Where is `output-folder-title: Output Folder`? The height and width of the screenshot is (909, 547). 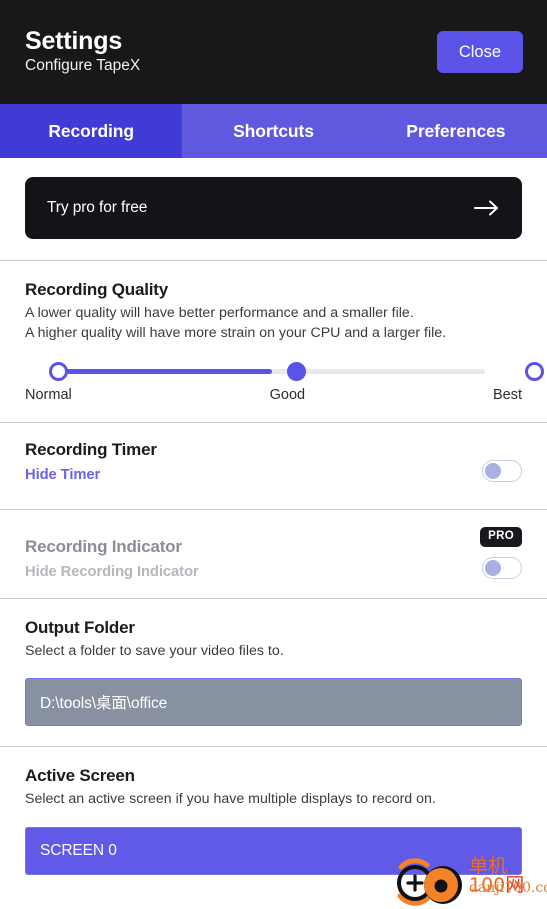
output-folder-title: Output Folder is located at coordinates (80, 628).